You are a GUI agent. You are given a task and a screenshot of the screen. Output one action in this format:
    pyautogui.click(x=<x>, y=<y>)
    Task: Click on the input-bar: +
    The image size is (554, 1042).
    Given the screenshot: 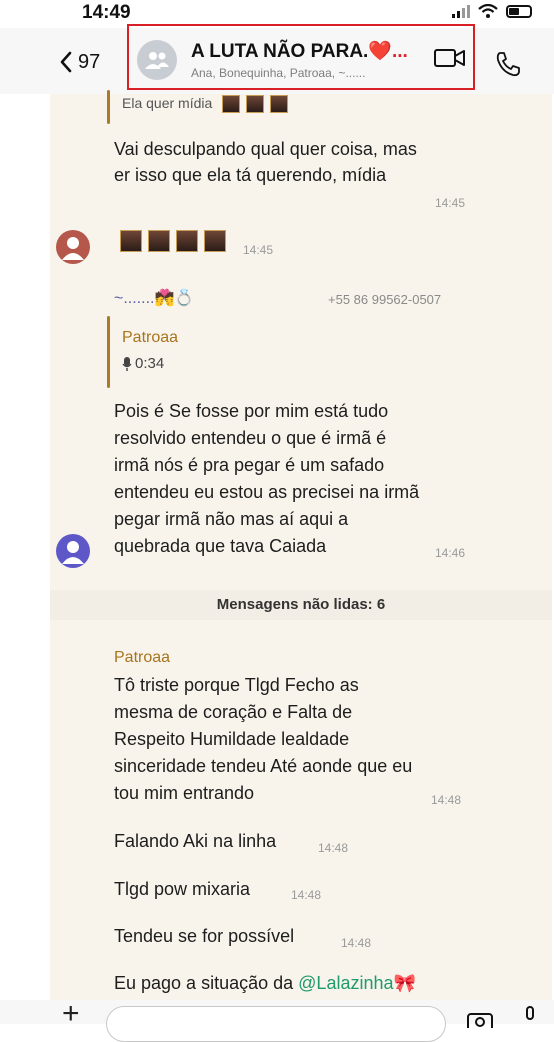 What is the action you would take?
    pyautogui.click(x=277, y=1020)
    